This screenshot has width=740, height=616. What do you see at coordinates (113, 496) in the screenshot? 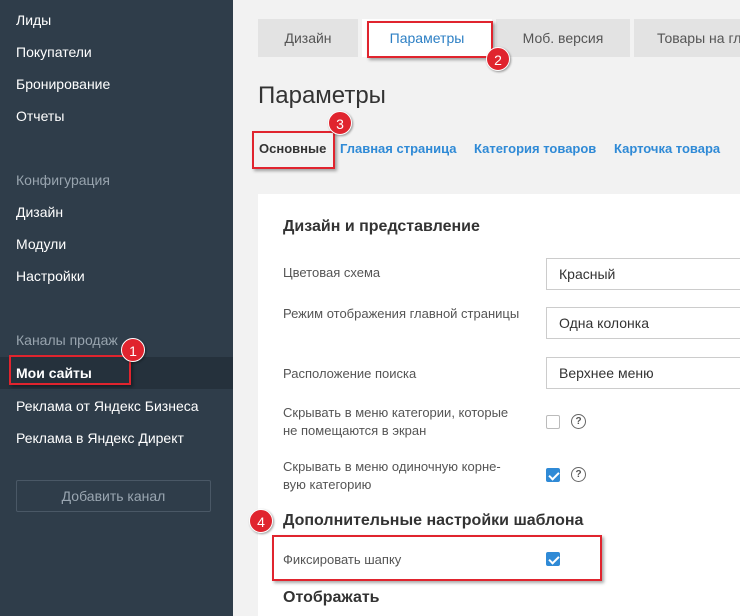
I see `add-channel-button: Добавить канал` at bounding box center [113, 496].